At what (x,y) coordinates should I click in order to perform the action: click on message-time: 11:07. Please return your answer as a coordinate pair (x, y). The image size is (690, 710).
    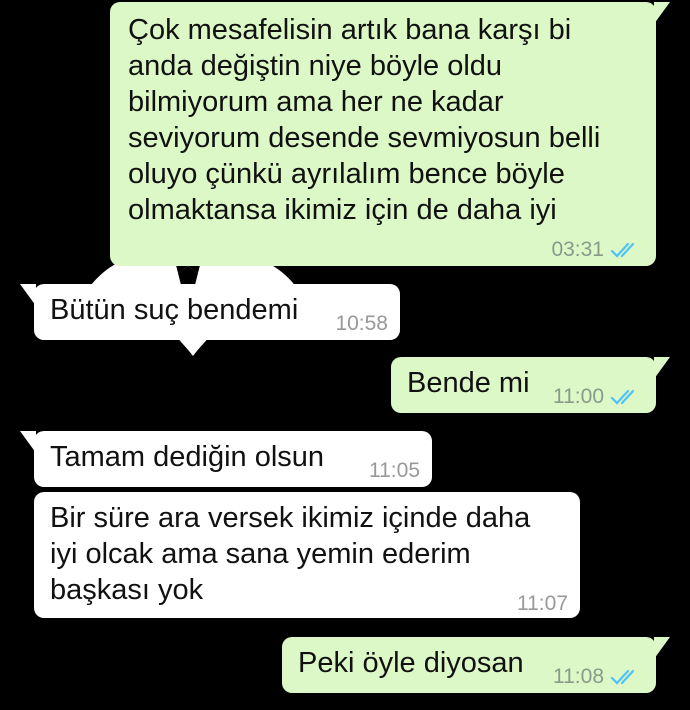
    Looking at the image, I should click on (542, 603).